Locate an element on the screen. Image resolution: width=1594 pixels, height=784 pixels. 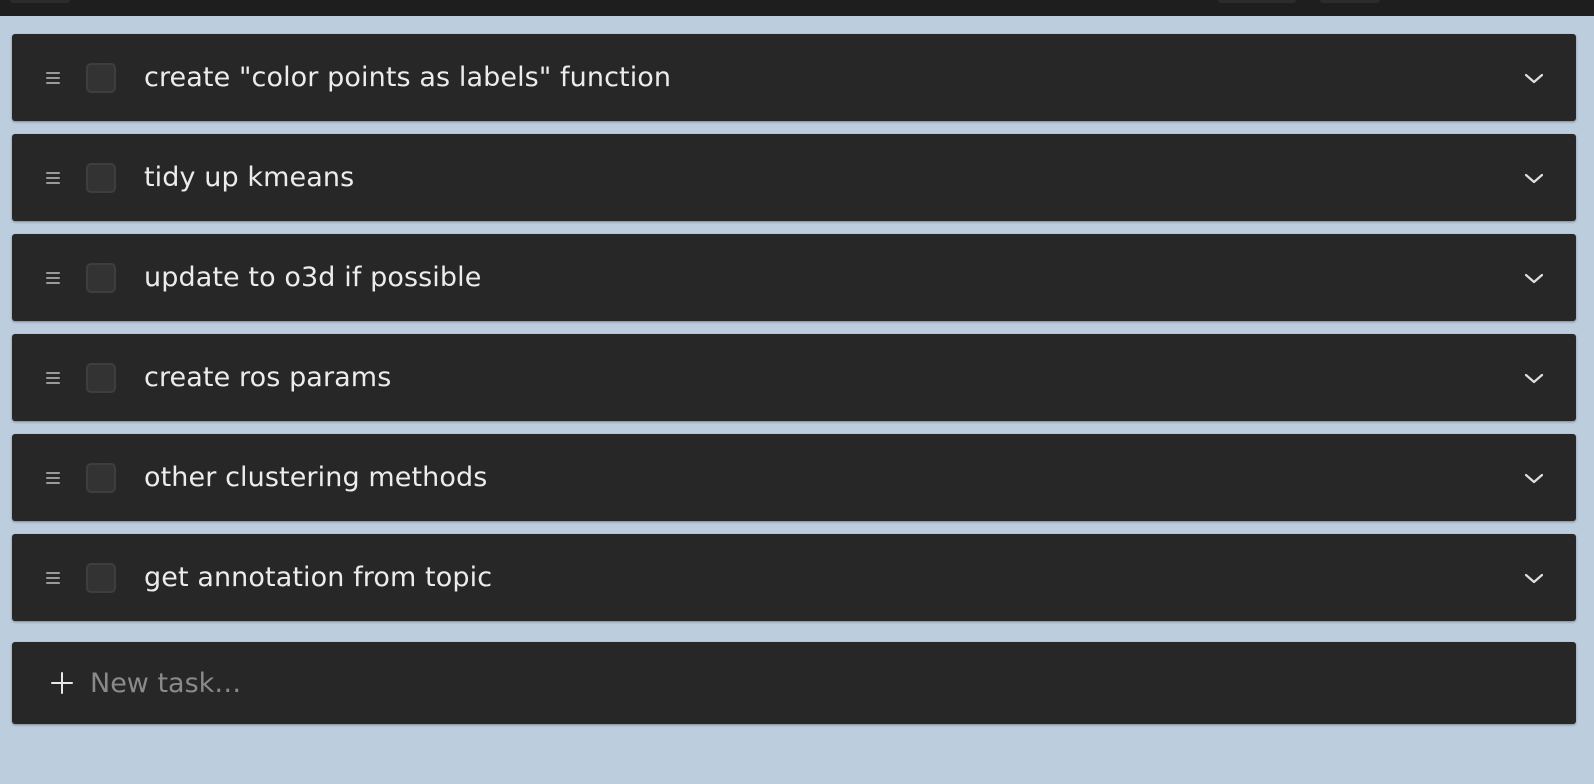
task-title: update to o3d if possible is located at coordinates (312, 277).